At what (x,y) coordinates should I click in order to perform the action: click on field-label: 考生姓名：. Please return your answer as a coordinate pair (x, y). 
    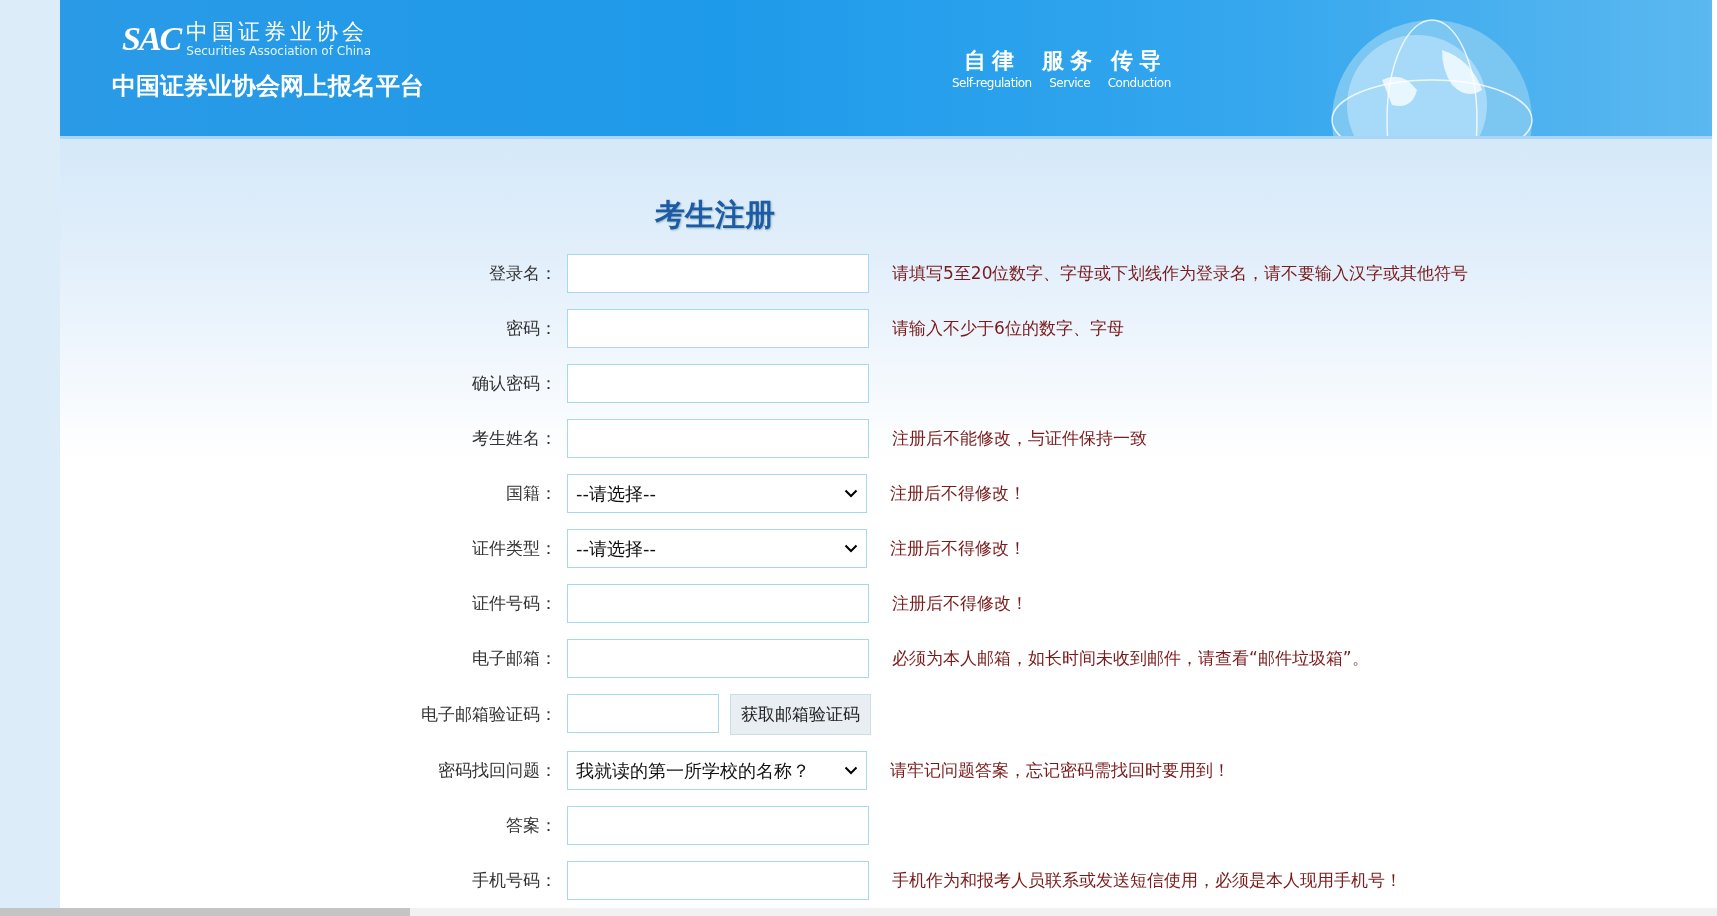
    Looking at the image, I should click on (515, 438).